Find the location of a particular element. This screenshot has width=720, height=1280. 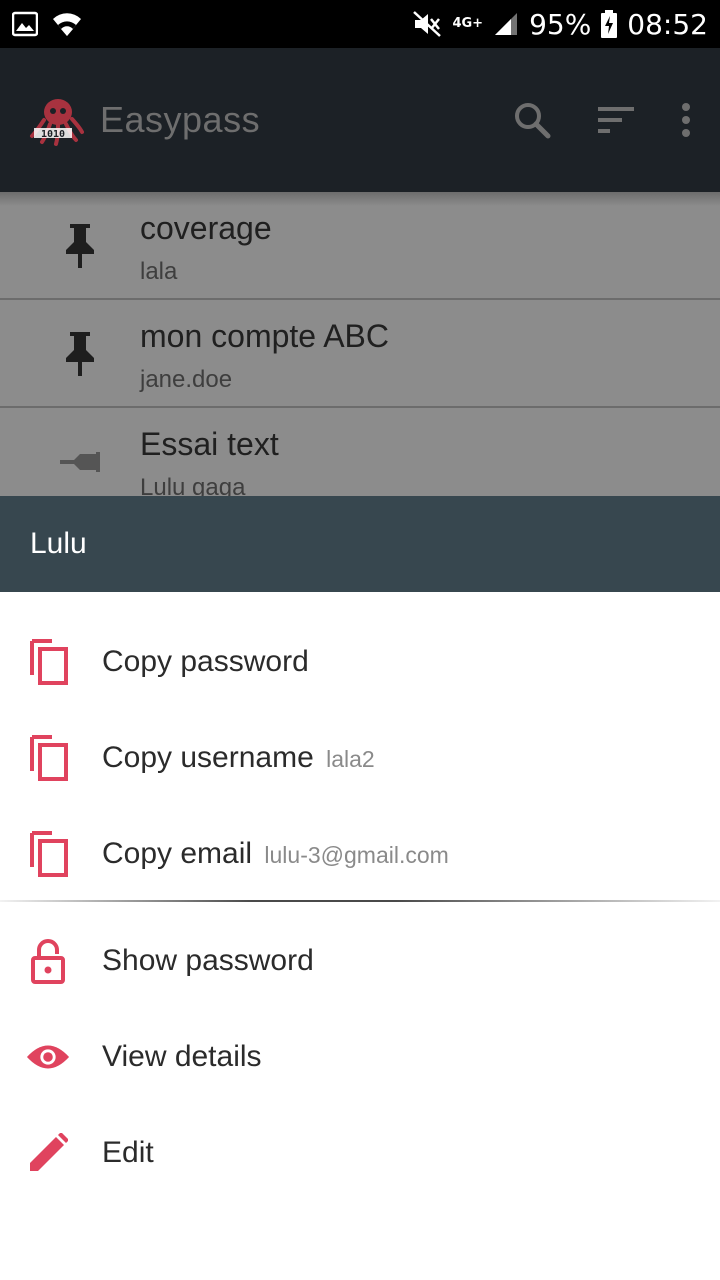

lock-open-icon is located at coordinates (48, 961).